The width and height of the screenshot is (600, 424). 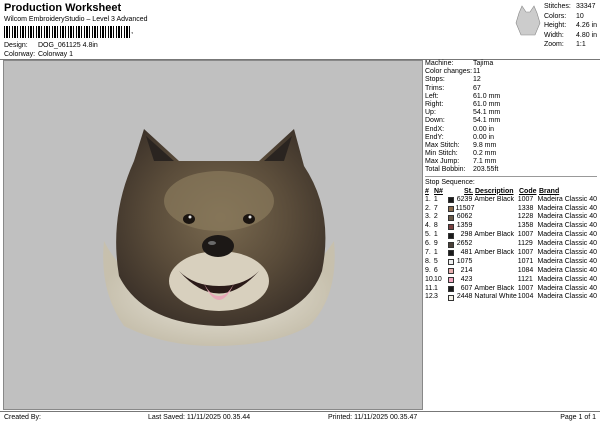 I want to click on stop-sequence-row: 10. 10 423 1121 Madeira Classic 40, so click(x=511, y=280).